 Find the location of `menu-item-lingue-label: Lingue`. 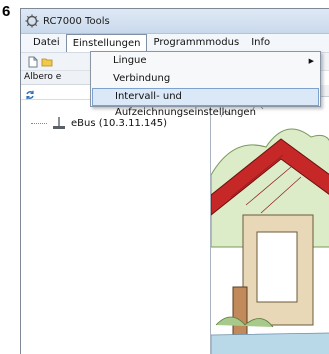

menu-item-lingue-label: Lingue is located at coordinates (130, 60).